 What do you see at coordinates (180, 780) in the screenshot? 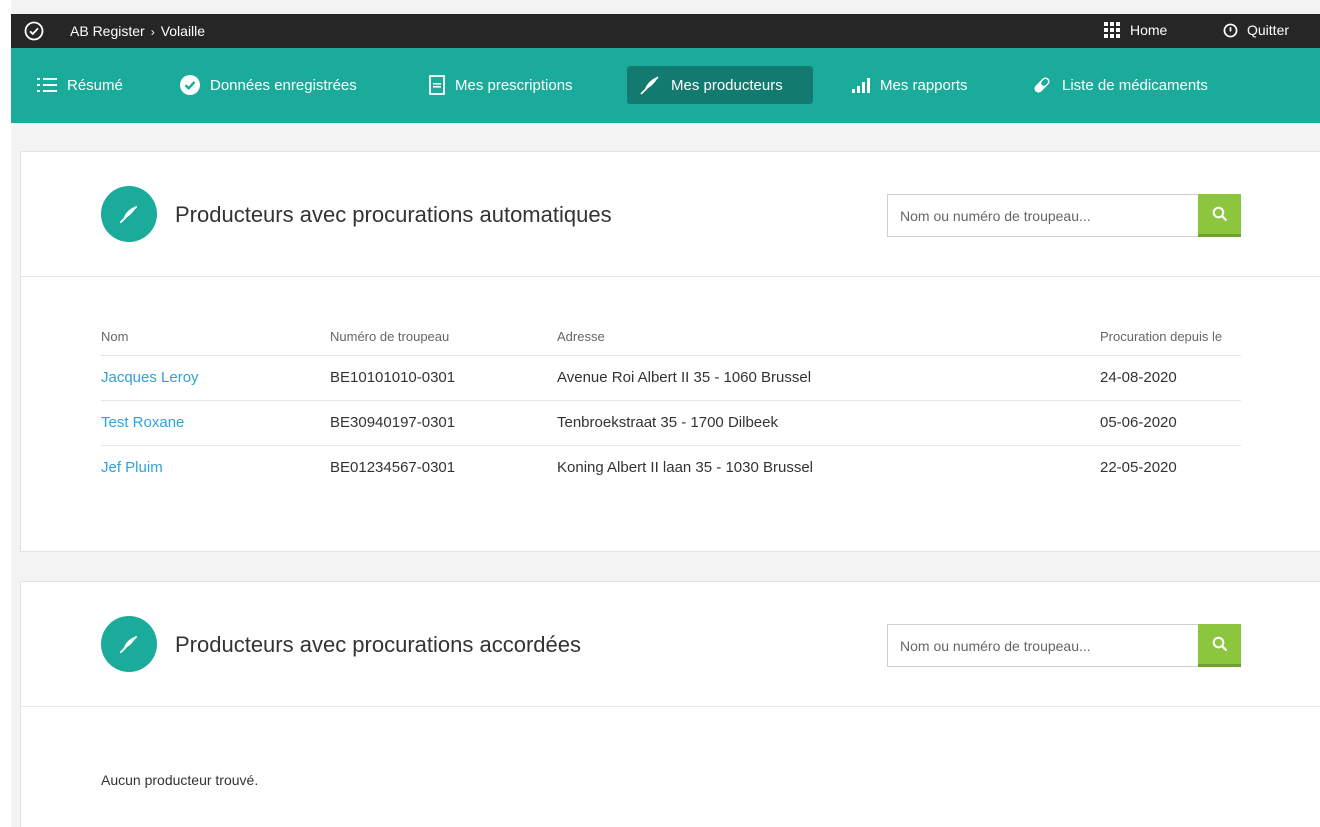
I see `empty-state-message: Aucun producteur trouvé.` at bounding box center [180, 780].